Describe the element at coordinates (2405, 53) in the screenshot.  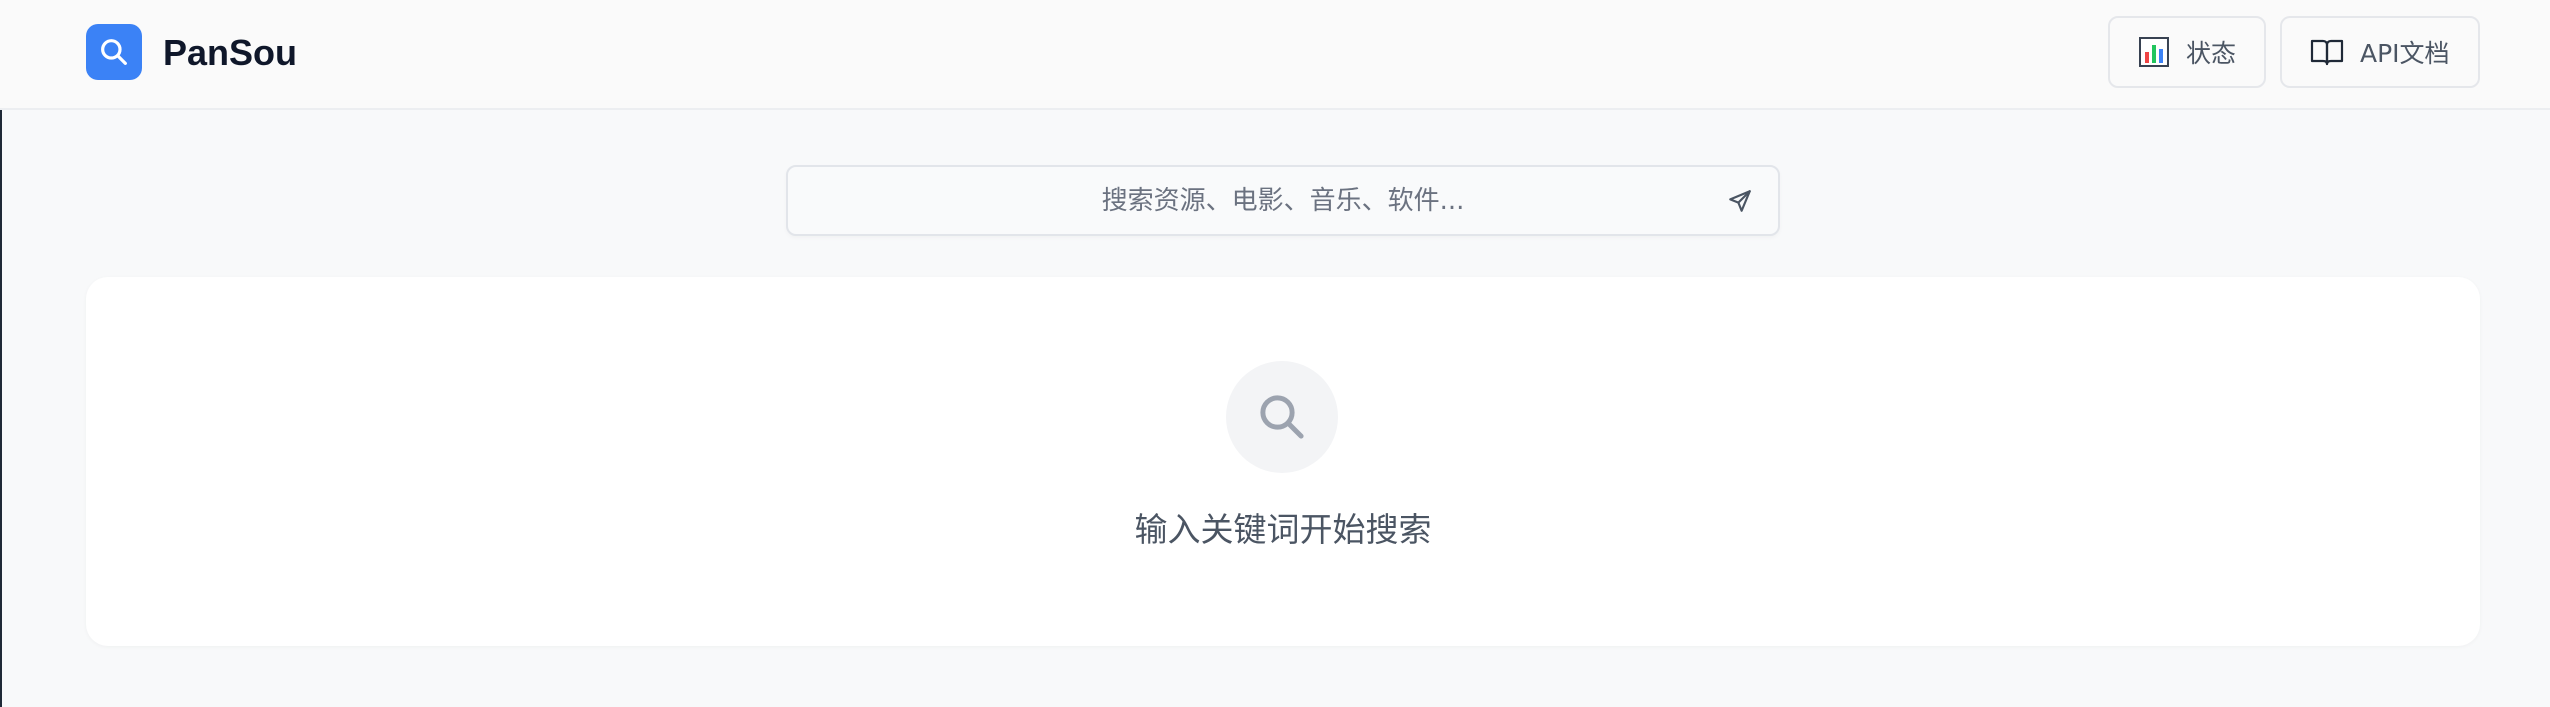
I see `api-docs-button-label: API文档` at that location.